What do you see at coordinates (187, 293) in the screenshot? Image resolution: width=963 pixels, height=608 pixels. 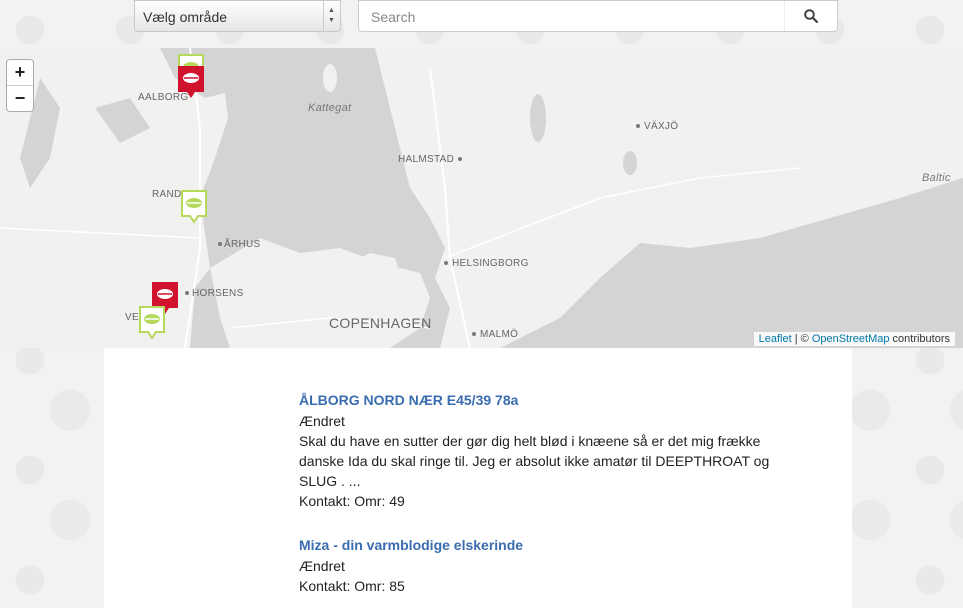 I see `map-dot-horsens` at bounding box center [187, 293].